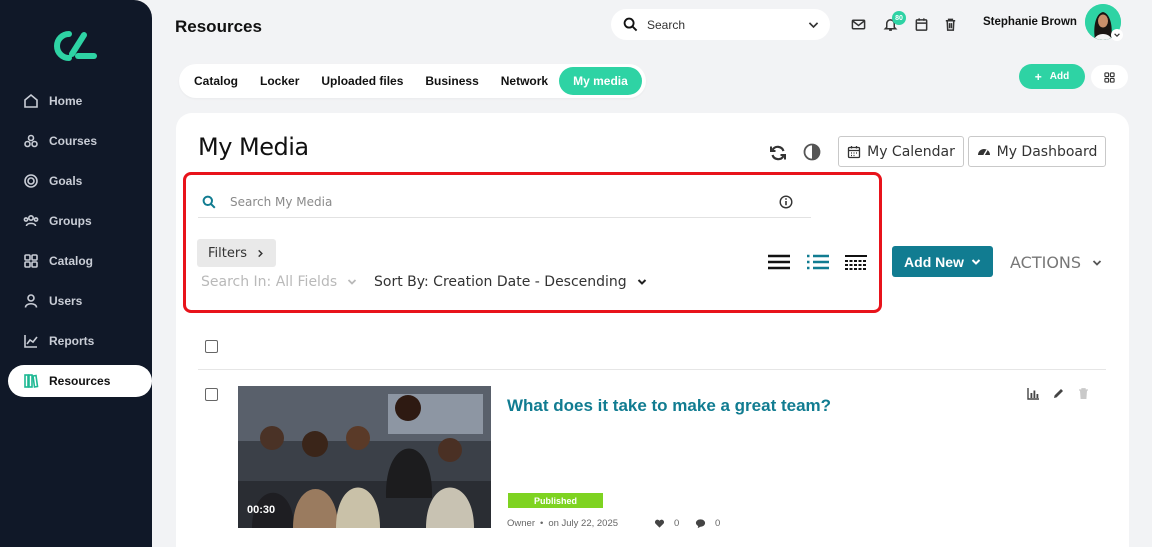  I want to click on sidebar-item-label: Reports, so click(72, 341).